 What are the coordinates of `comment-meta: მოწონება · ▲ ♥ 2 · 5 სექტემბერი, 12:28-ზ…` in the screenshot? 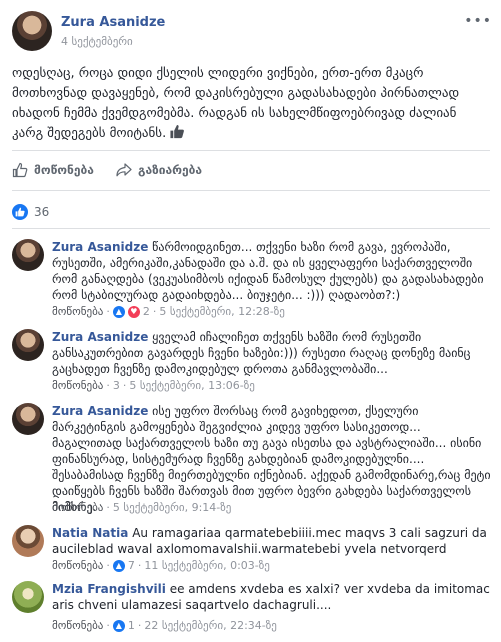 It's located at (168, 311).